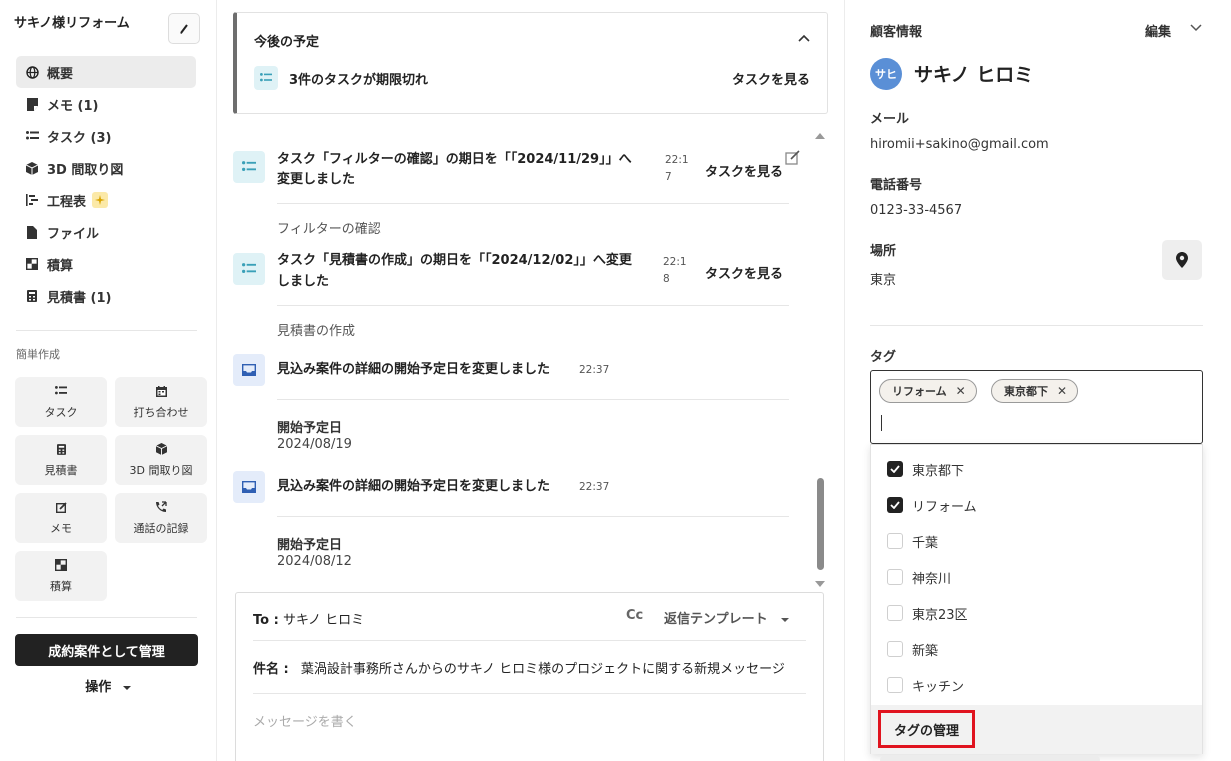 The height and width of the screenshot is (761, 1231). What do you see at coordinates (303, 281) in the screenshot?
I see `activity-title-cont: しました` at bounding box center [303, 281].